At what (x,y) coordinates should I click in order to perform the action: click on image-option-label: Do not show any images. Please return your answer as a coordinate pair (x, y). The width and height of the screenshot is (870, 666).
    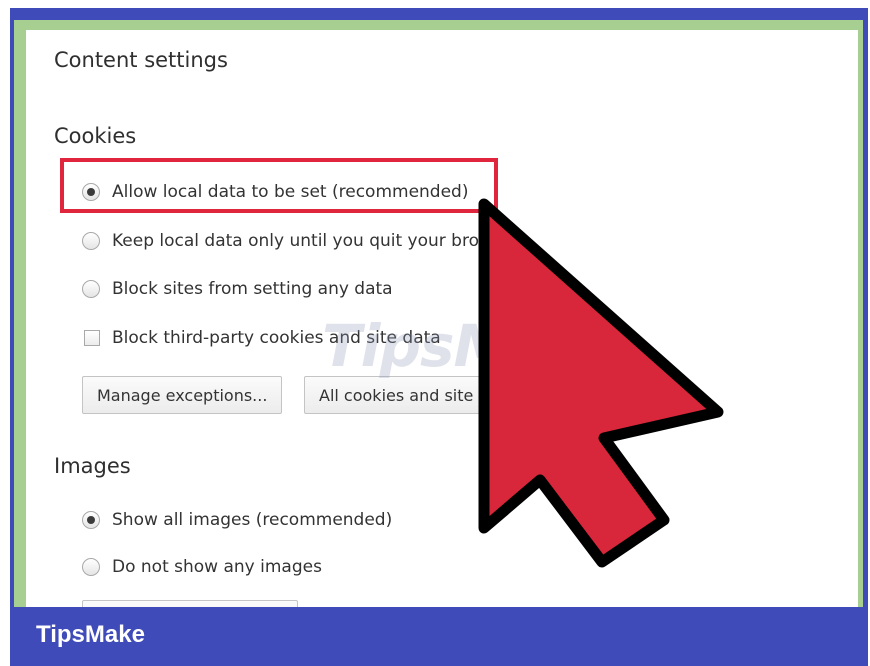
    Looking at the image, I should click on (217, 567).